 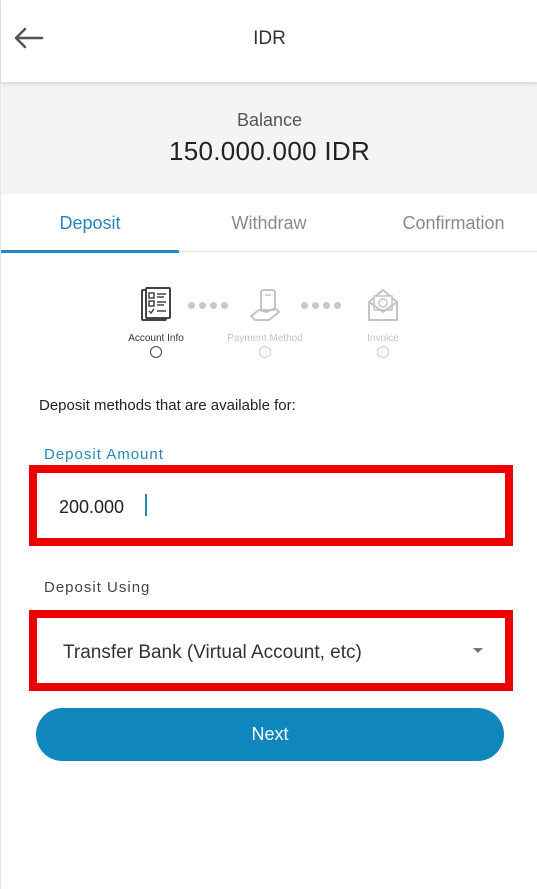 I want to click on step-radio-payment-method, so click(x=265, y=352).